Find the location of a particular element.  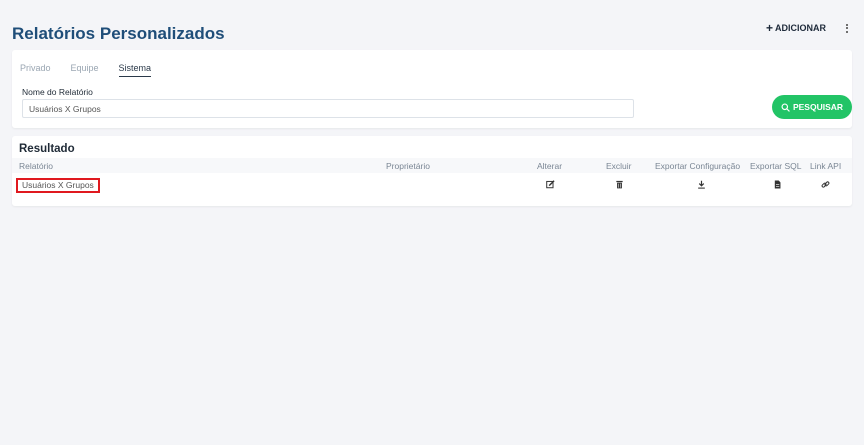

column-header-export-sql: Exportar SQL is located at coordinates (776, 166).